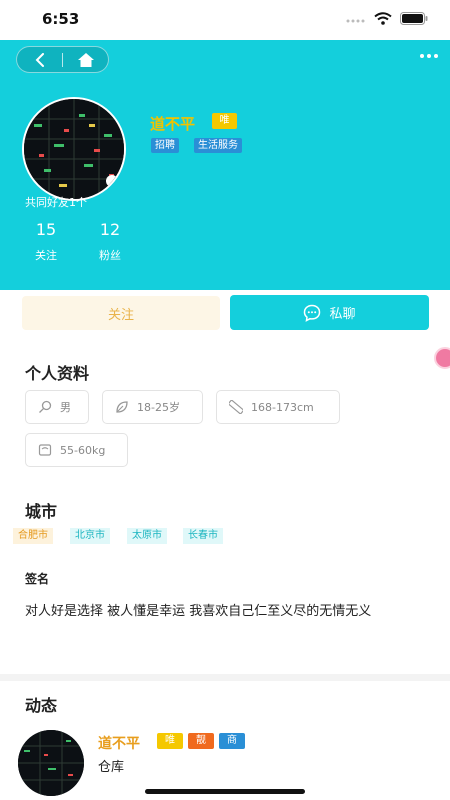 Image resolution: width=450 pixels, height=800 pixels. I want to click on chat-button-label: 私聊, so click(342, 314).